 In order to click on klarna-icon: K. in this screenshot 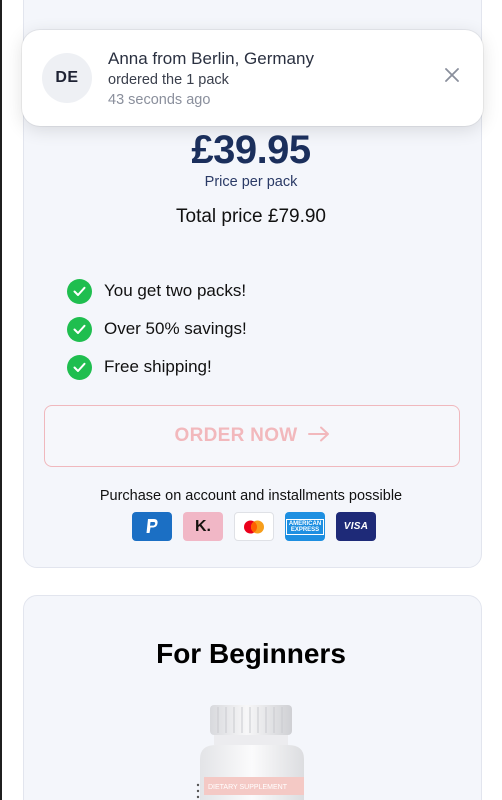, I will do `click(203, 526)`.